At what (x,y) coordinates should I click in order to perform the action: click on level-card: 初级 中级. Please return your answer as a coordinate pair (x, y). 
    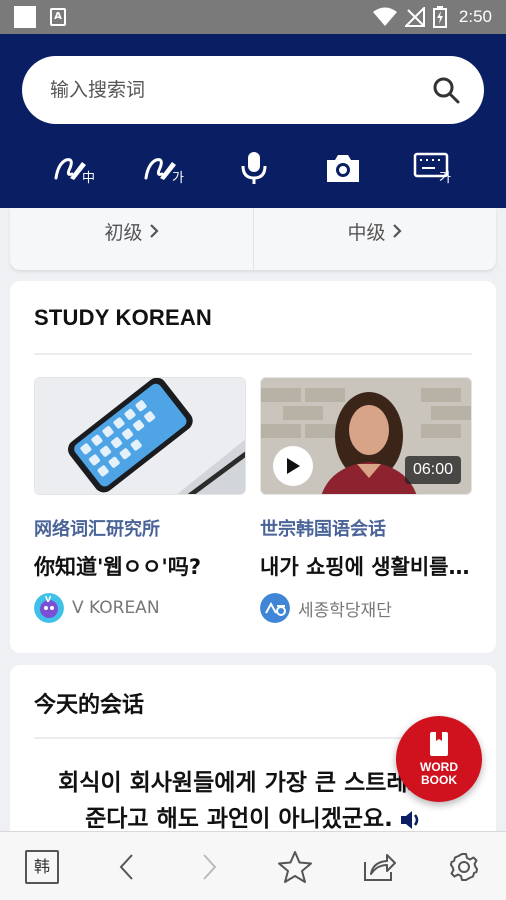
    Looking at the image, I should click on (253, 239).